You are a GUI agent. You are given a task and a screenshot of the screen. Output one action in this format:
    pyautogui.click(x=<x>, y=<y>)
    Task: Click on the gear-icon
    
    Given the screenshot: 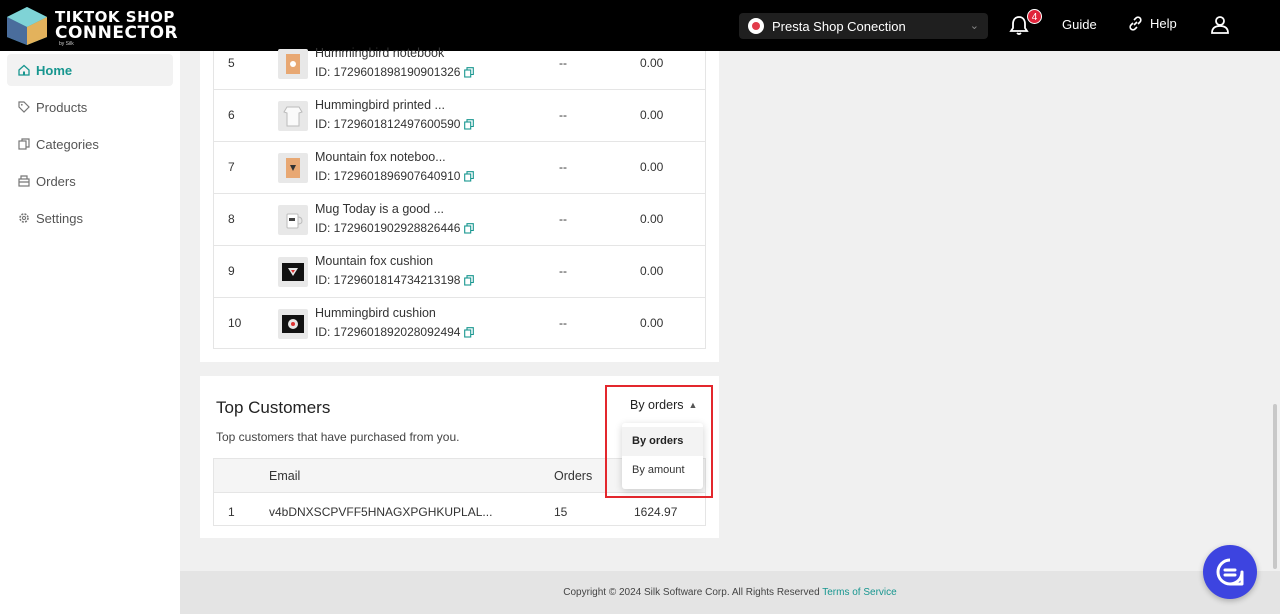 What is the action you would take?
    pyautogui.click(x=24, y=218)
    